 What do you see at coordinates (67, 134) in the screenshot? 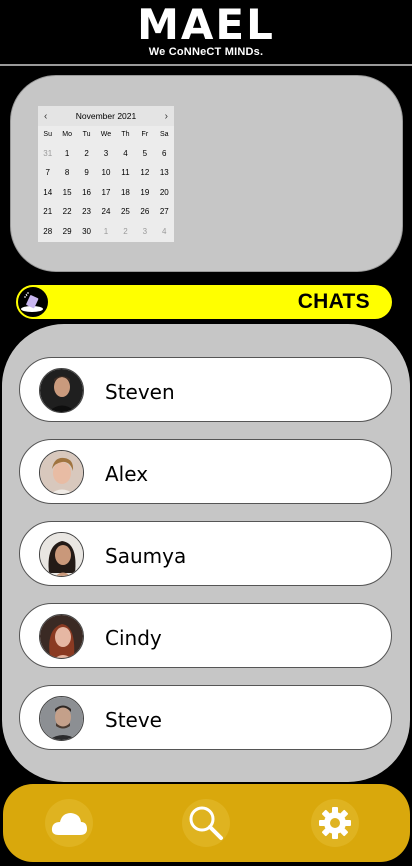
I see `weekday-label: Mo` at bounding box center [67, 134].